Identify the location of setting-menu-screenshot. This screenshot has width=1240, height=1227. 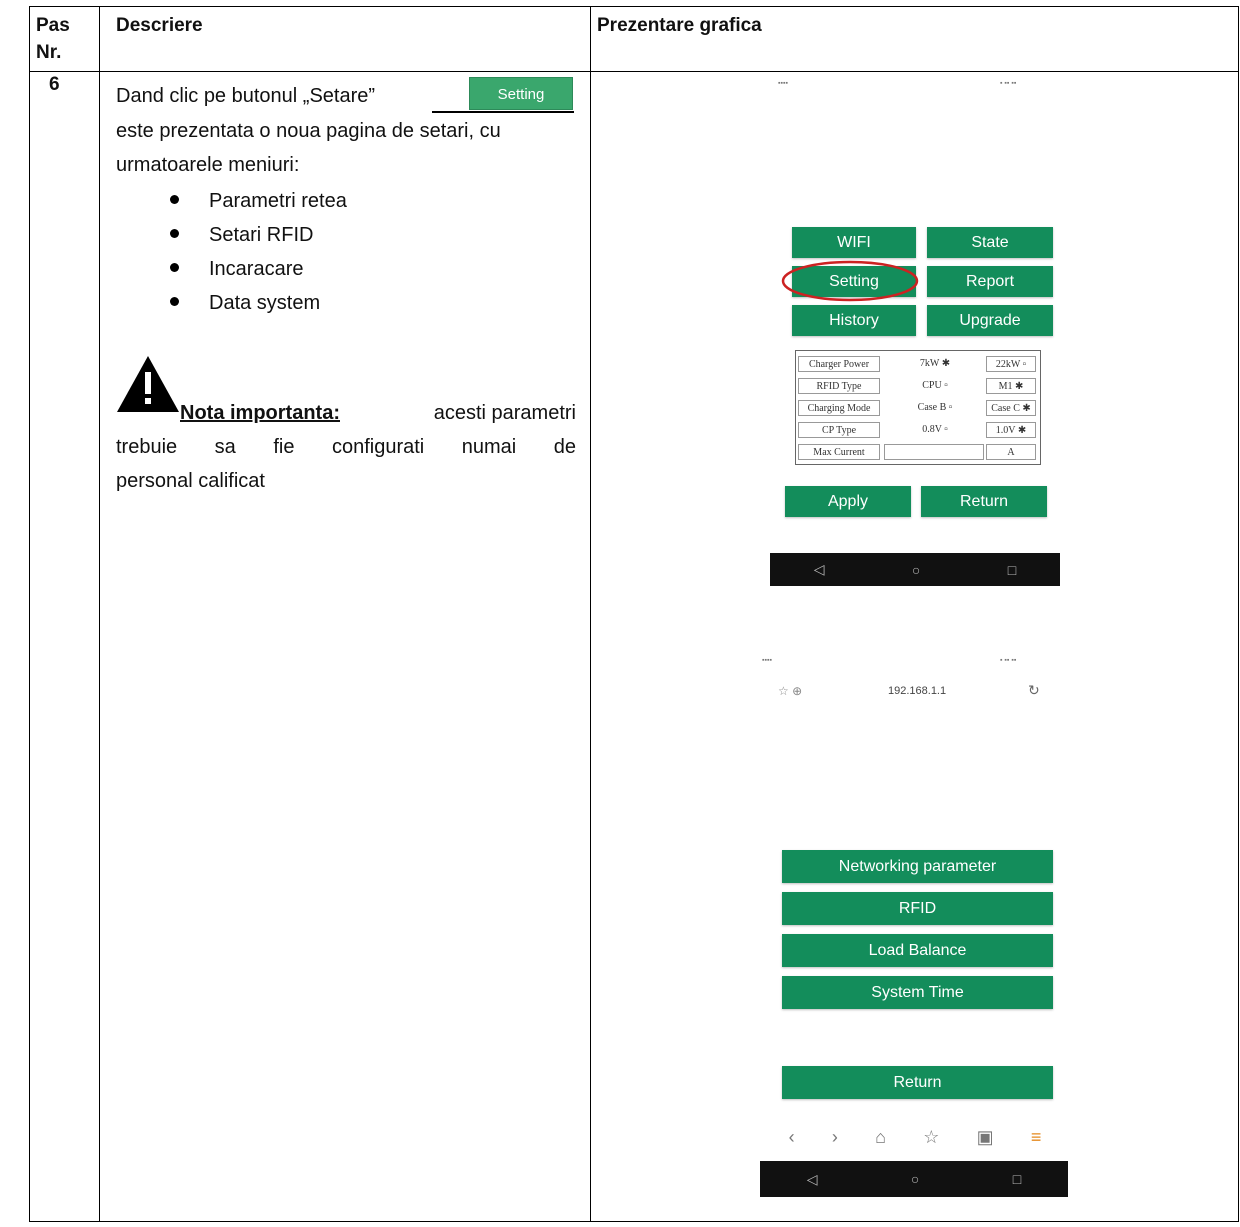
(913, 927).